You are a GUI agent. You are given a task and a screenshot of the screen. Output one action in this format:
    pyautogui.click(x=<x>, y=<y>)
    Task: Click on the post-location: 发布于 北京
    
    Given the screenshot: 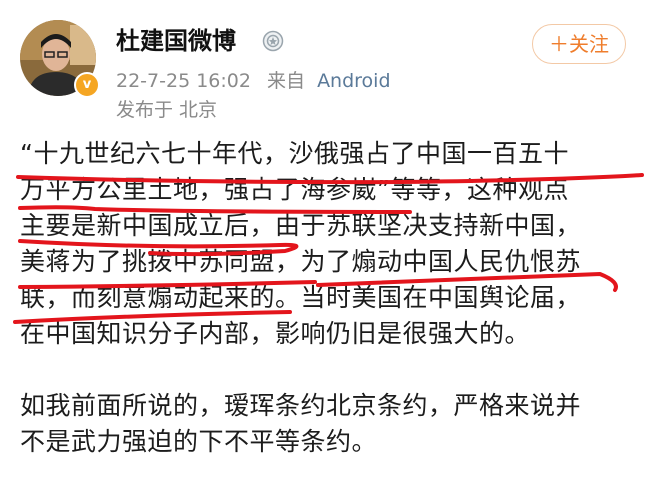 What is the action you would take?
    pyautogui.click(x=167, y=110)
    